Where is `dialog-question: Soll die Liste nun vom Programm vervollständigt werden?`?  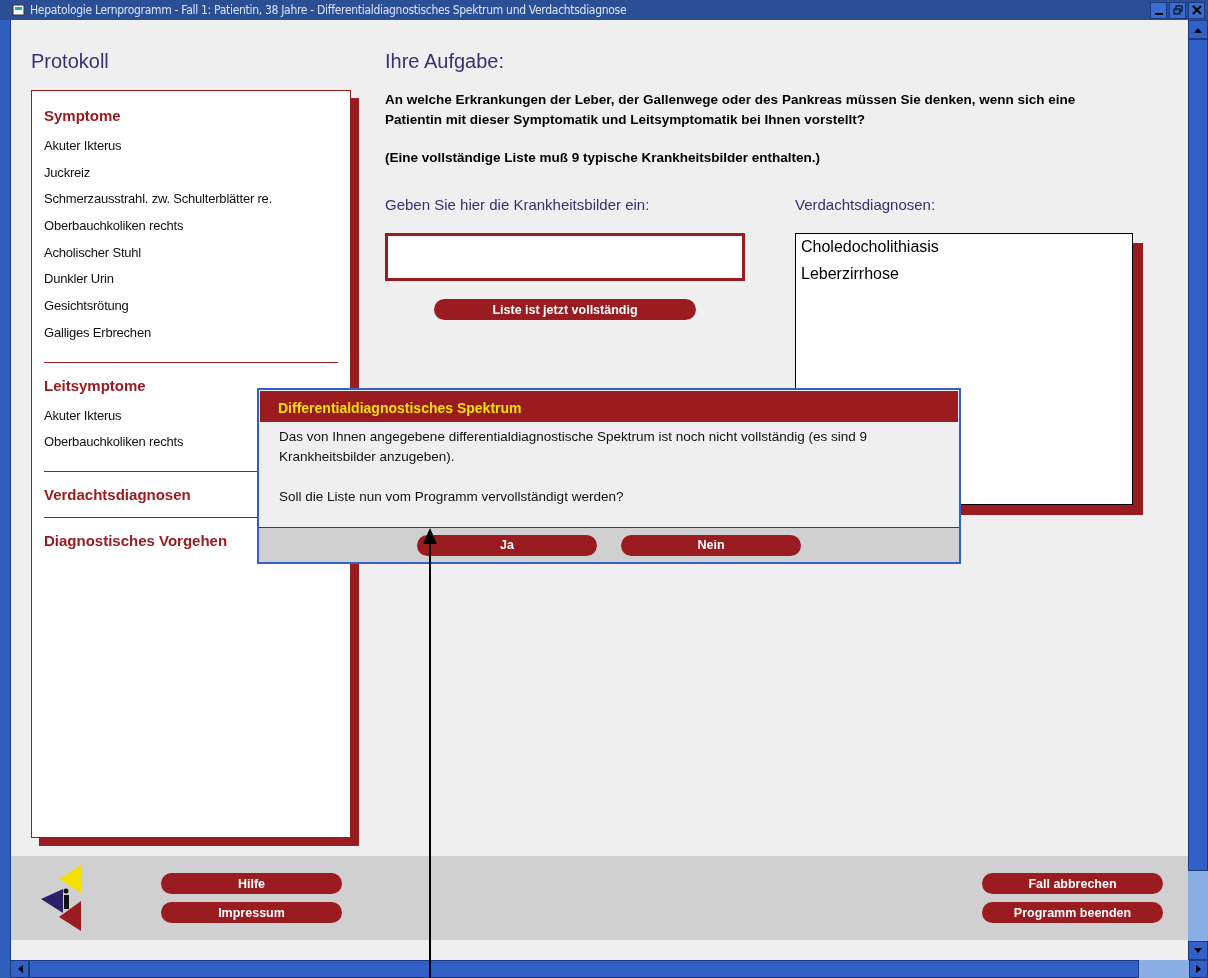 dialog-question: Soll die Liste nun vom Programm vervollständigt werden? is located at coordinates (452, 497).